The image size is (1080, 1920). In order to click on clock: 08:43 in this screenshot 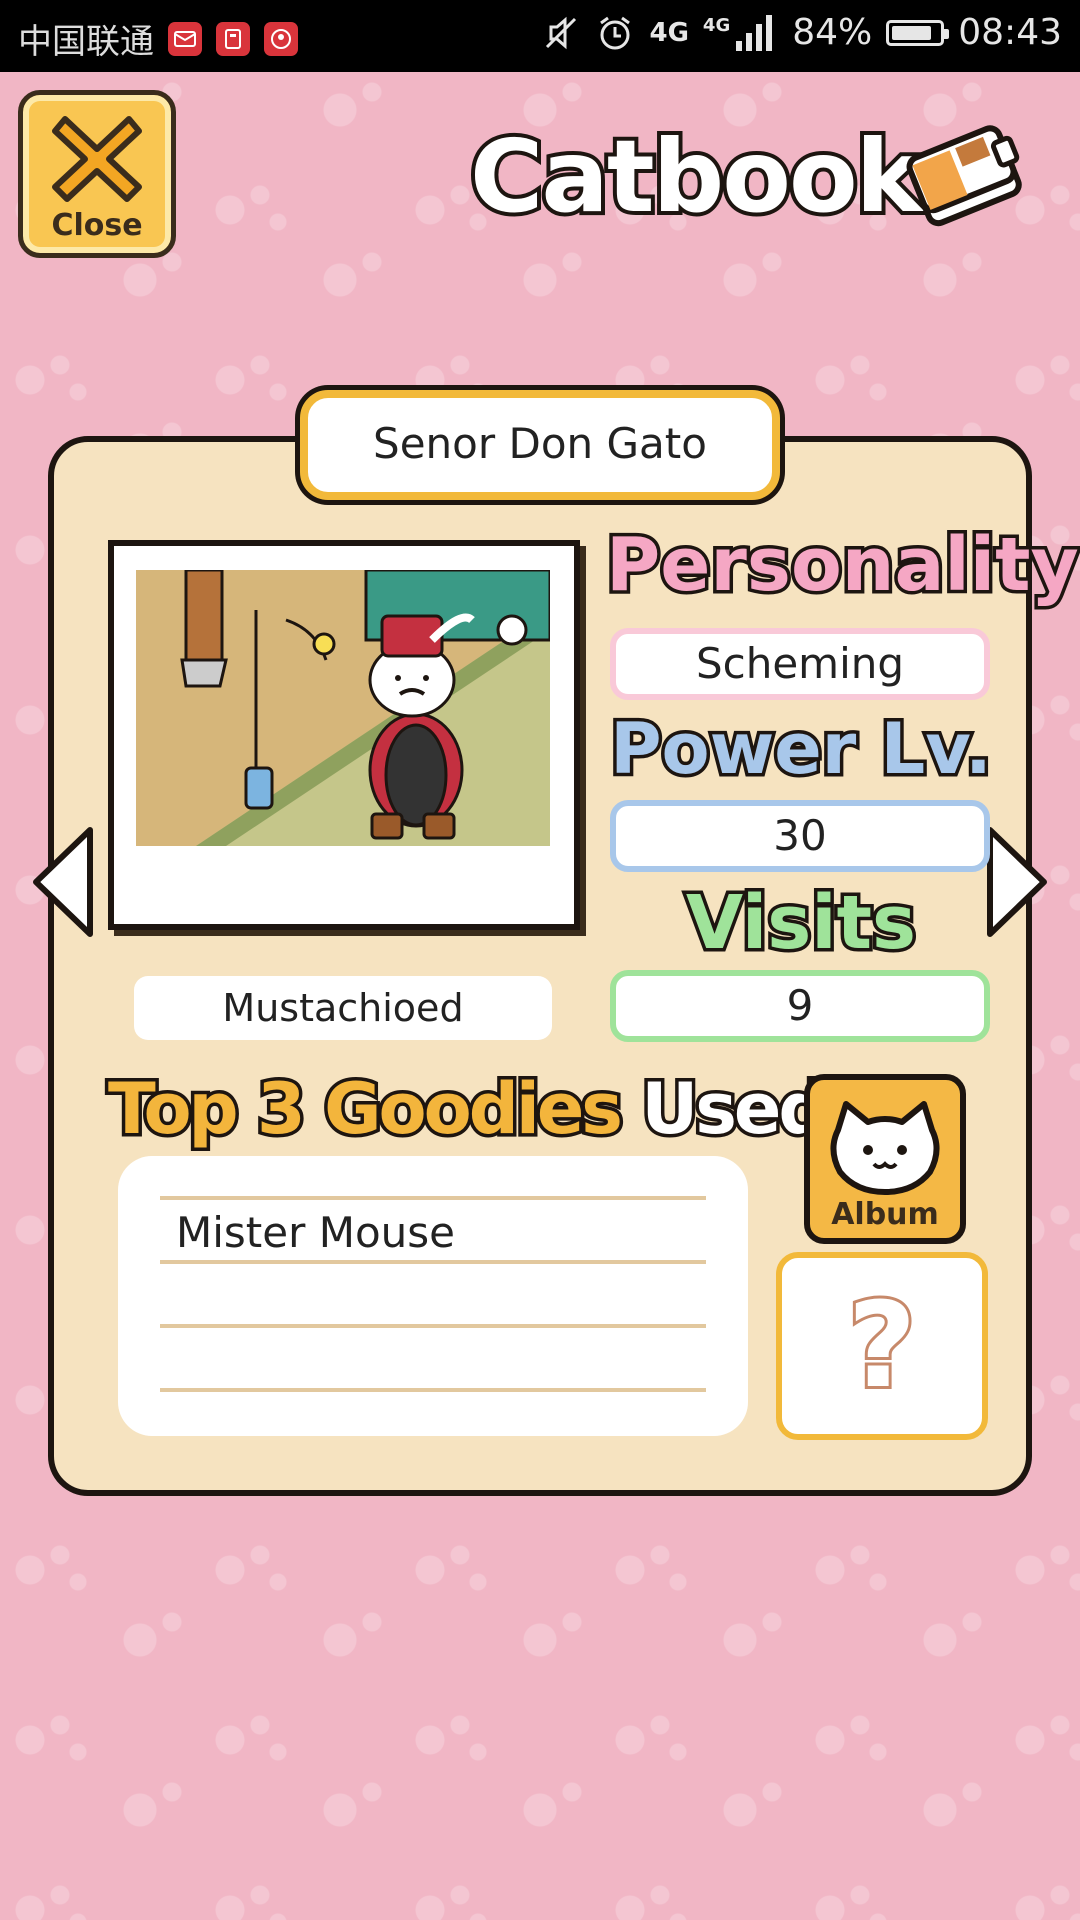, I will do `click(1010, 32)`.